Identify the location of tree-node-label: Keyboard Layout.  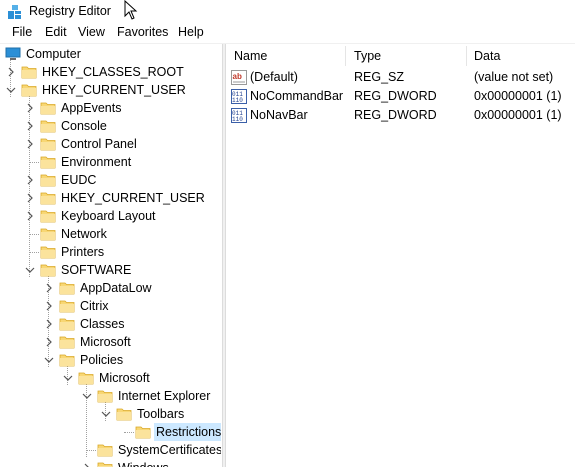
(108, 216).